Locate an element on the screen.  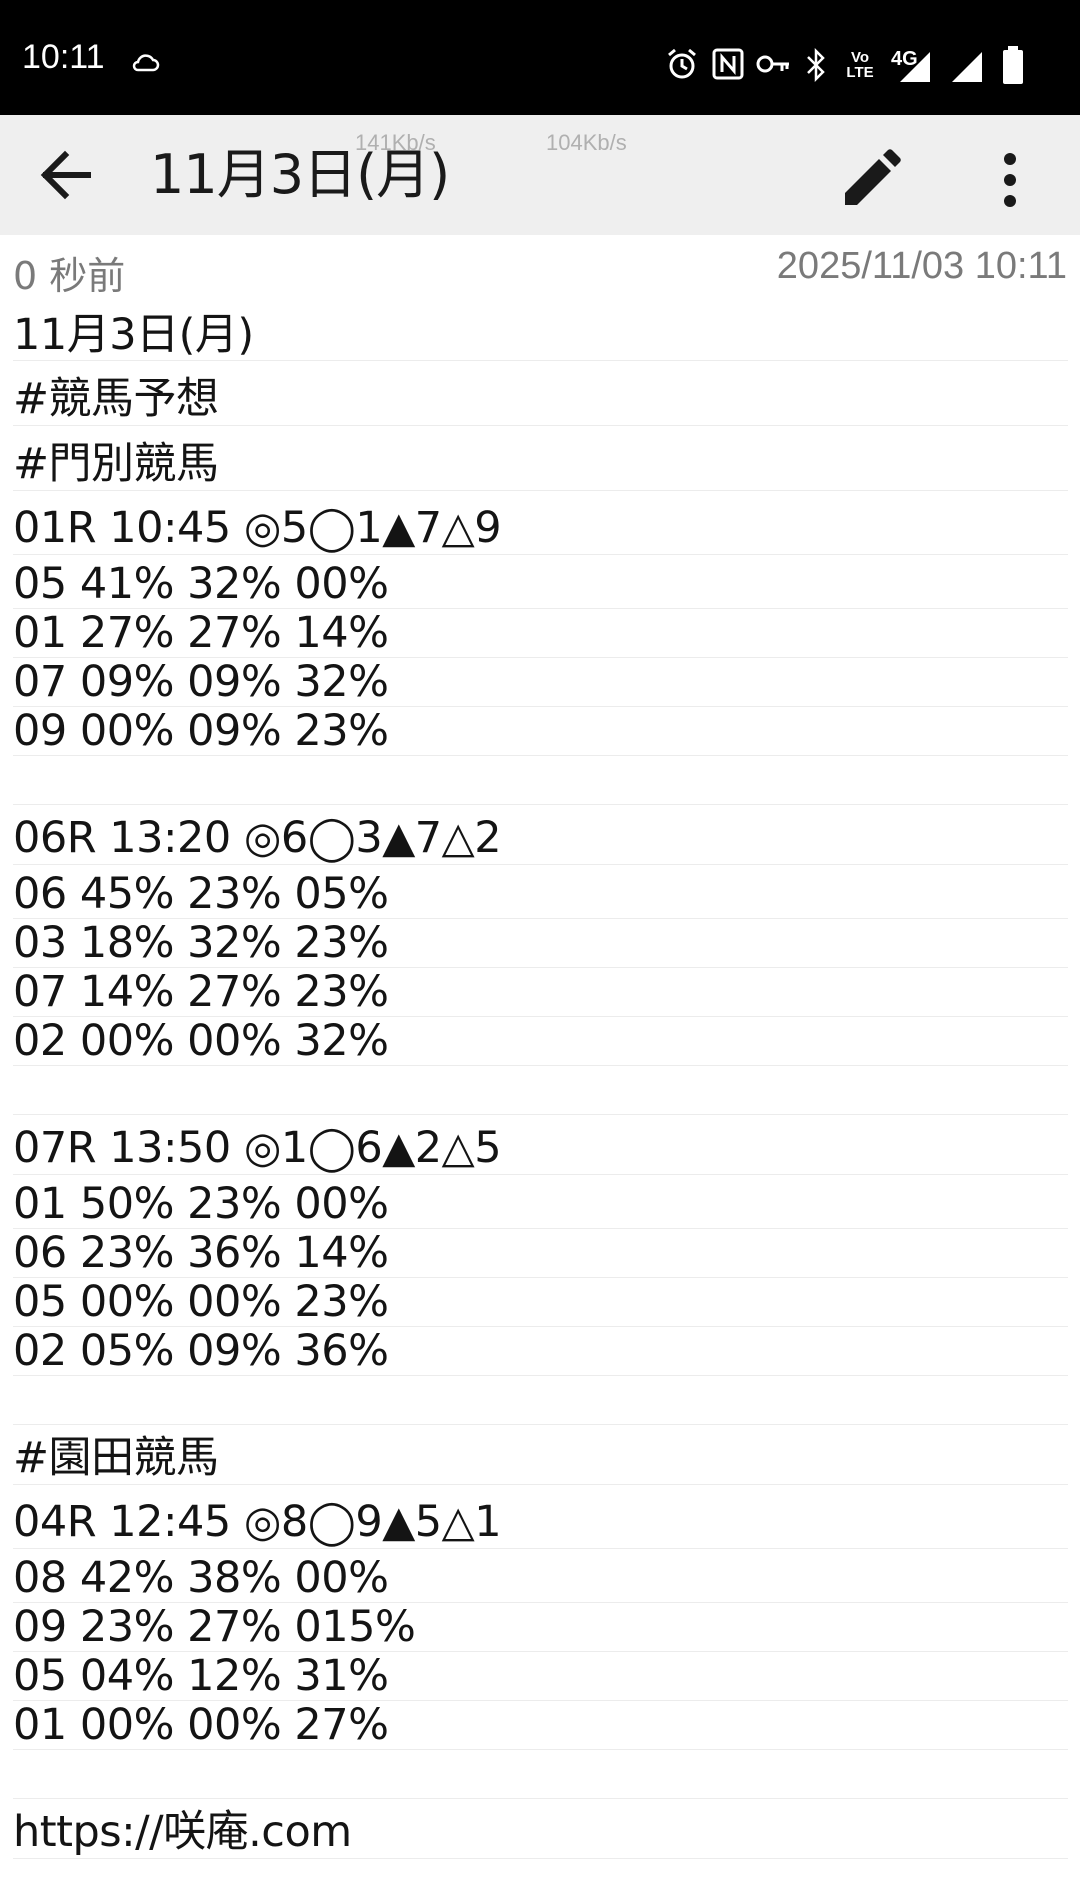
note-line: 07 14% 27% 23% is located at coordinates (540, 992).